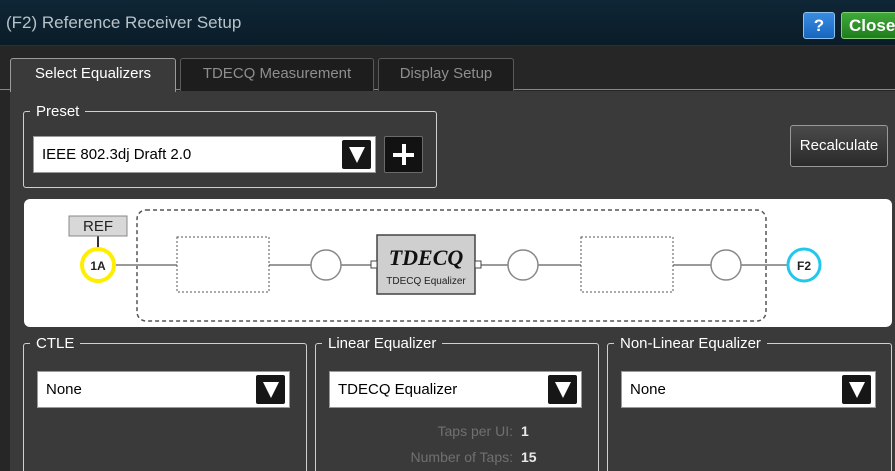 The height and width of the screenshot is (471, 895). What do you see at coordinates (475, 431) in the screenshot?
I see `taps-per-ui-label: Taps per UI:` at bounding box center [475, 431].